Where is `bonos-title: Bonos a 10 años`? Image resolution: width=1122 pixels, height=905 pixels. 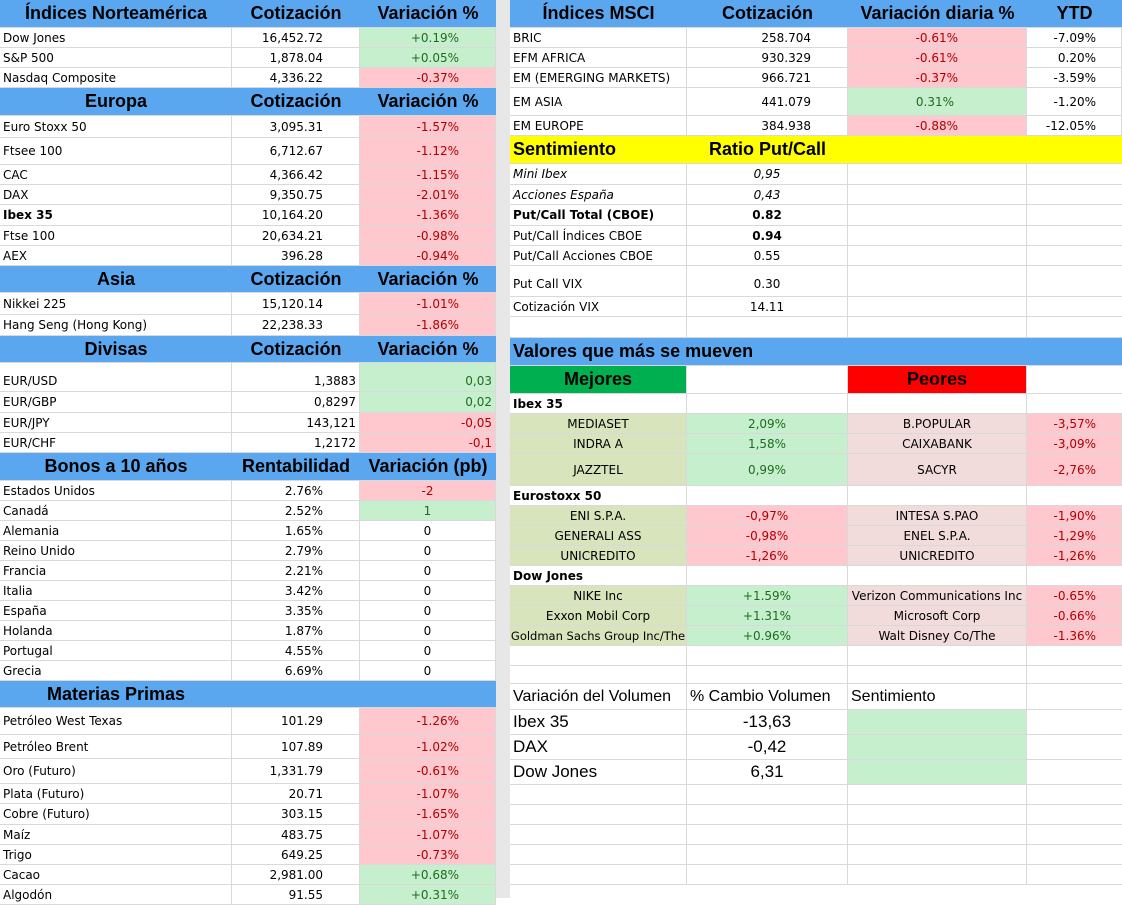
bonos-title: Bonos a 10 años is located at coordinates (116, 466).